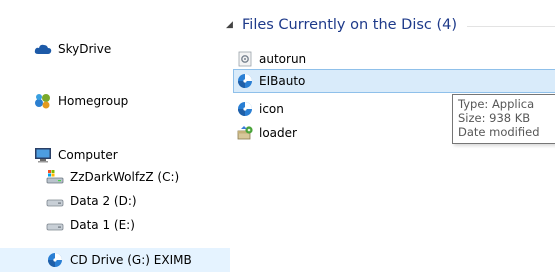 This screenshot has width=555, height=272. I want to click on file-item-autorun: autorun, so click(394, 59).